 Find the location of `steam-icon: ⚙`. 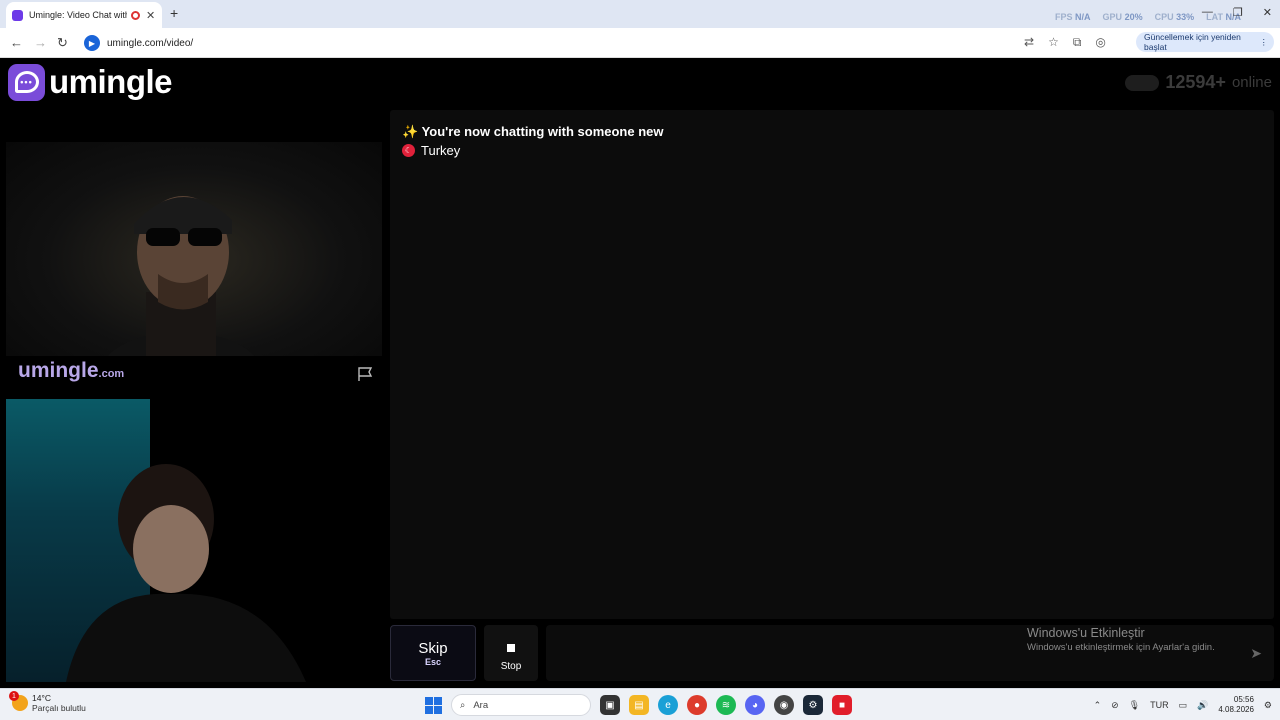

steam-icon: ⚙ is located at coordinates (813, 705).